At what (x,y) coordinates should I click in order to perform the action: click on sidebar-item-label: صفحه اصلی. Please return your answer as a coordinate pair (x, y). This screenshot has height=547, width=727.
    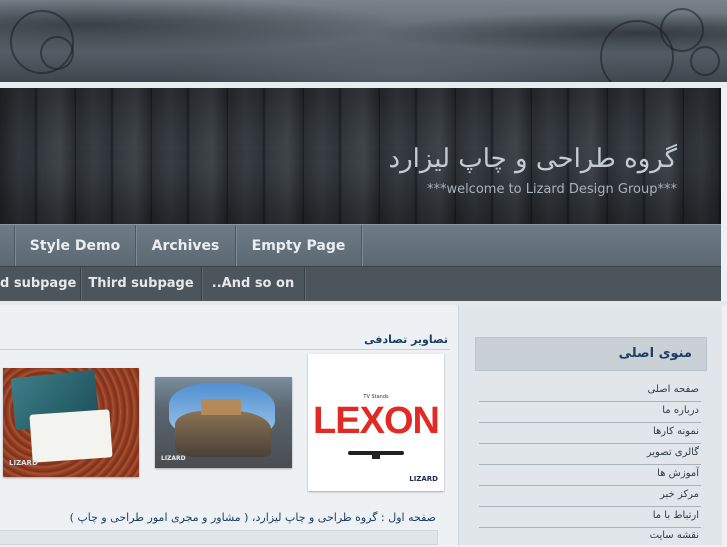
    Looking at the image, I should click on (673, 389).